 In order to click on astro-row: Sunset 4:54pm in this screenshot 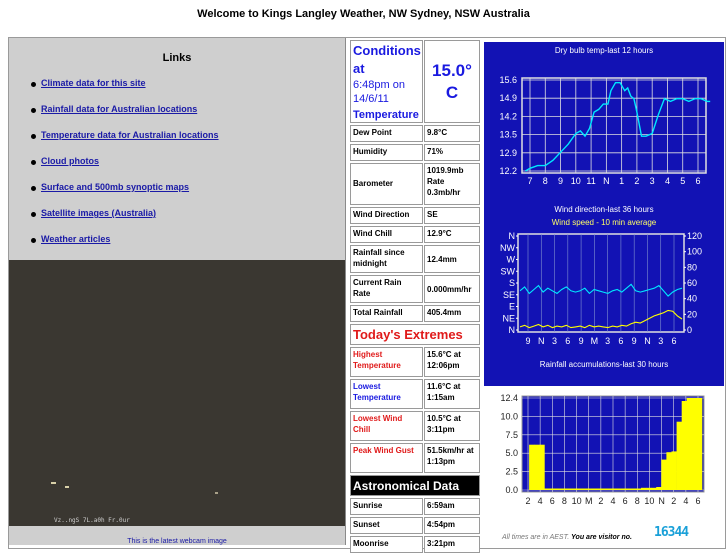, I will do `click(415, 525)`.